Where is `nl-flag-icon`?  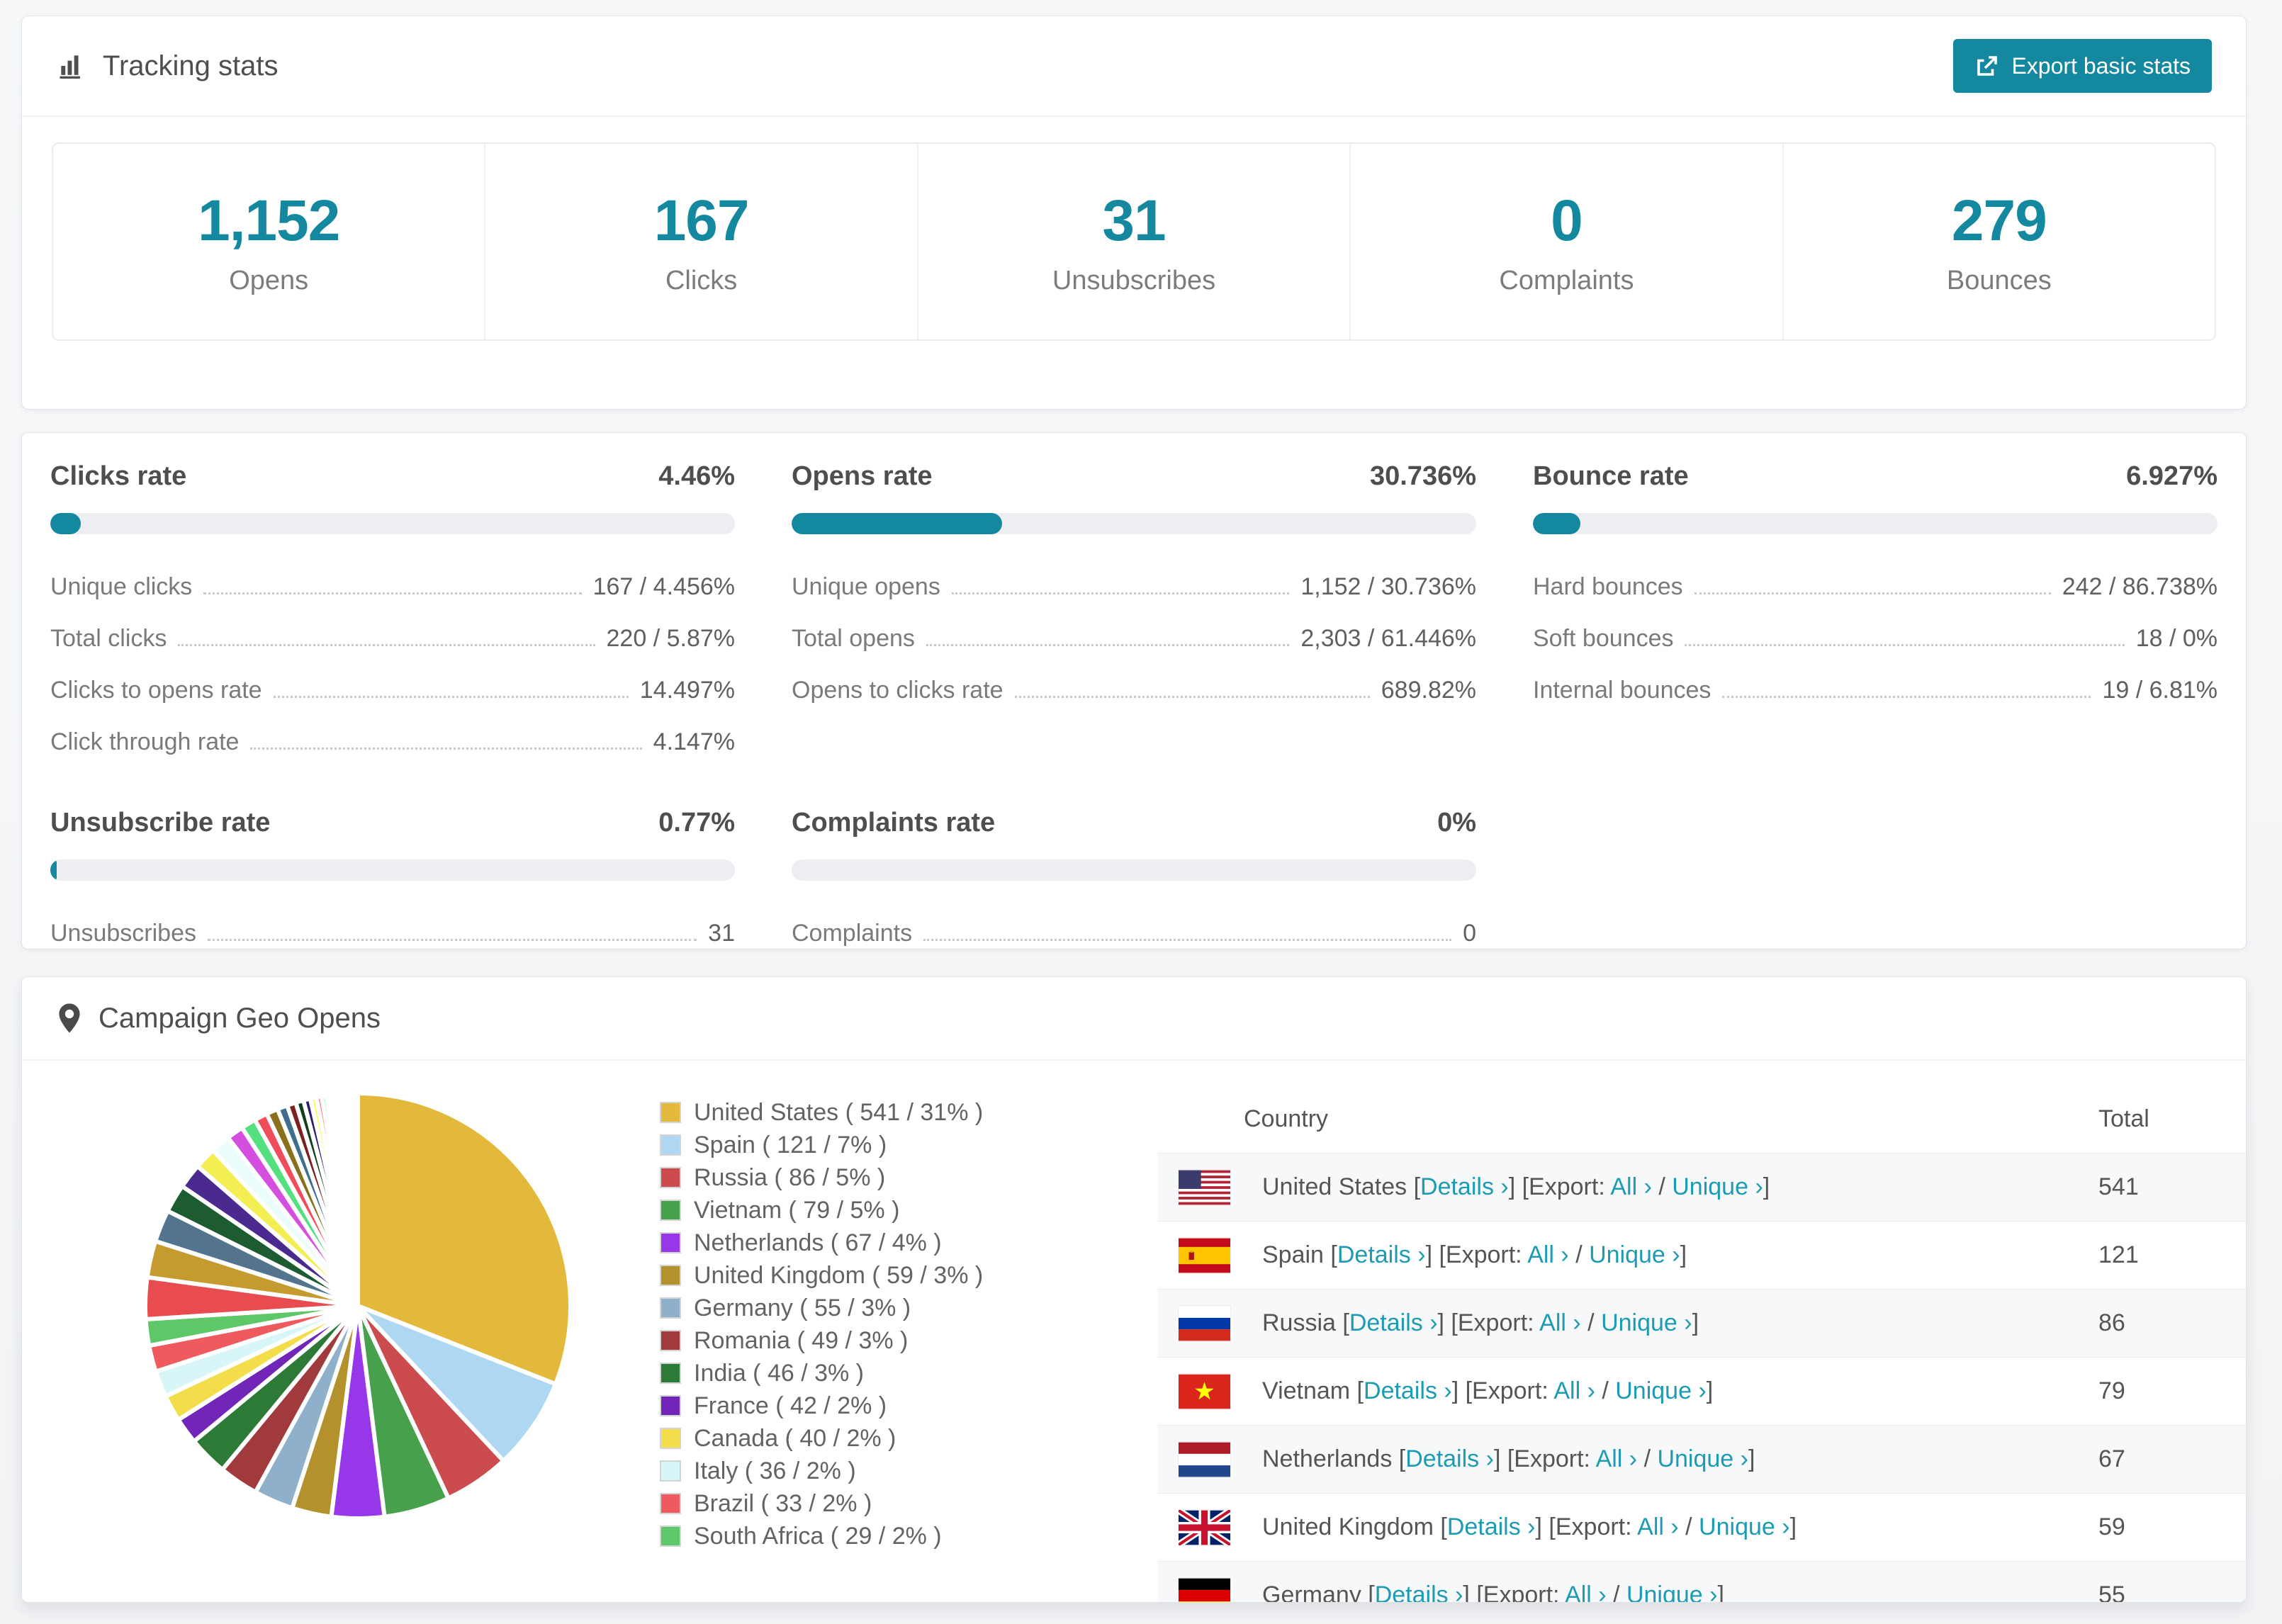
nl-flag-icon is located at coordinates (1204, 1460).